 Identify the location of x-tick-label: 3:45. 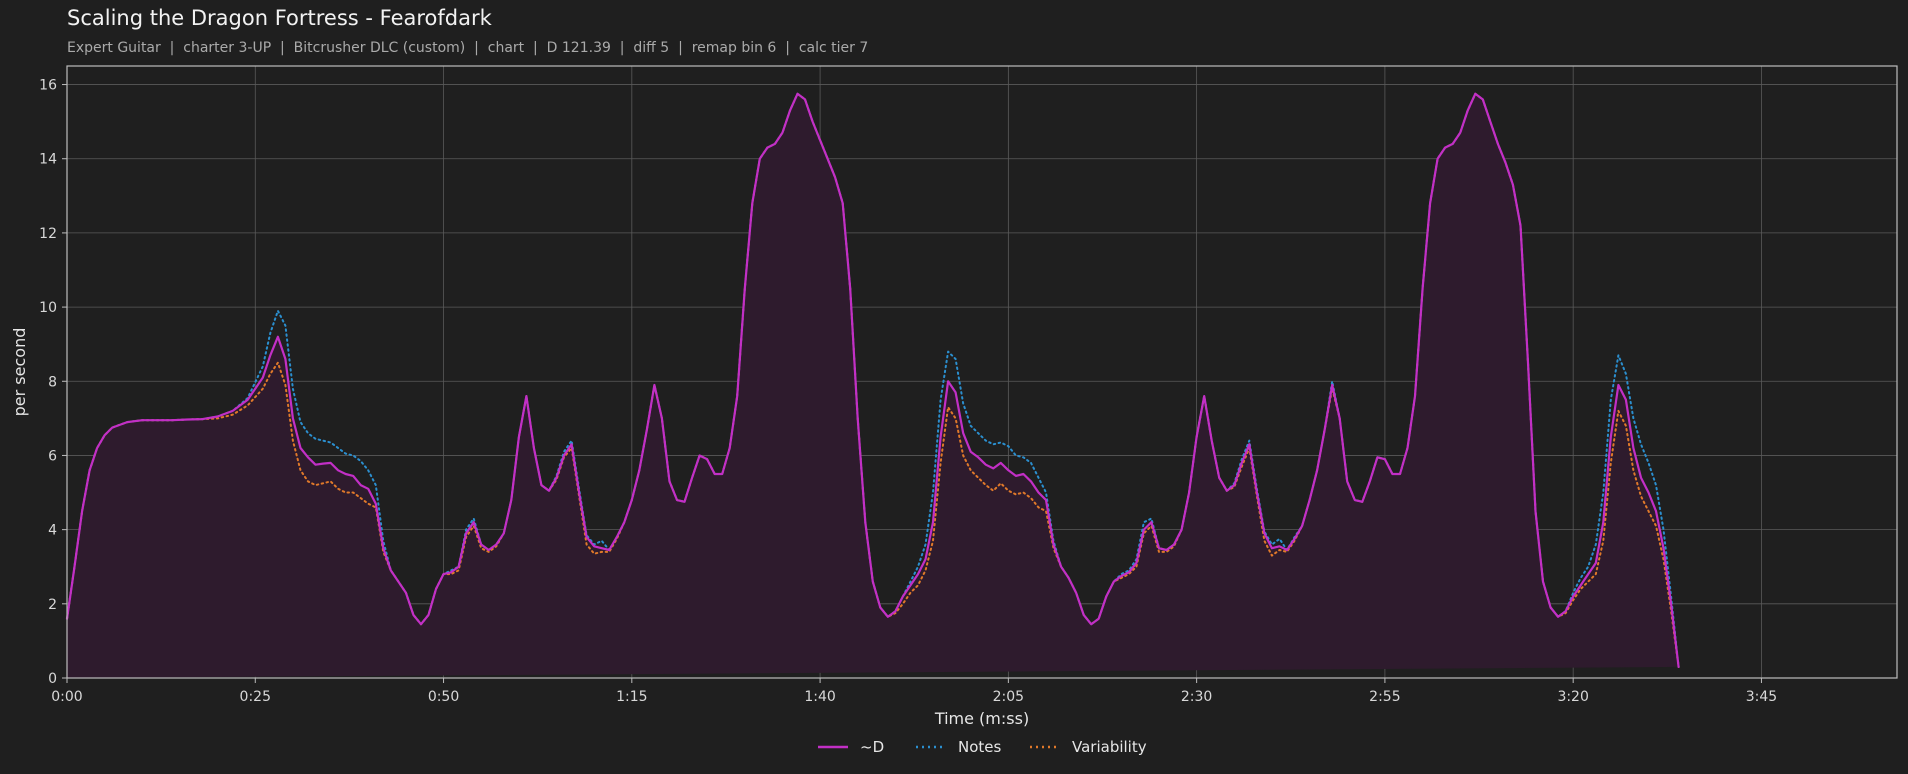
(1761, 697).